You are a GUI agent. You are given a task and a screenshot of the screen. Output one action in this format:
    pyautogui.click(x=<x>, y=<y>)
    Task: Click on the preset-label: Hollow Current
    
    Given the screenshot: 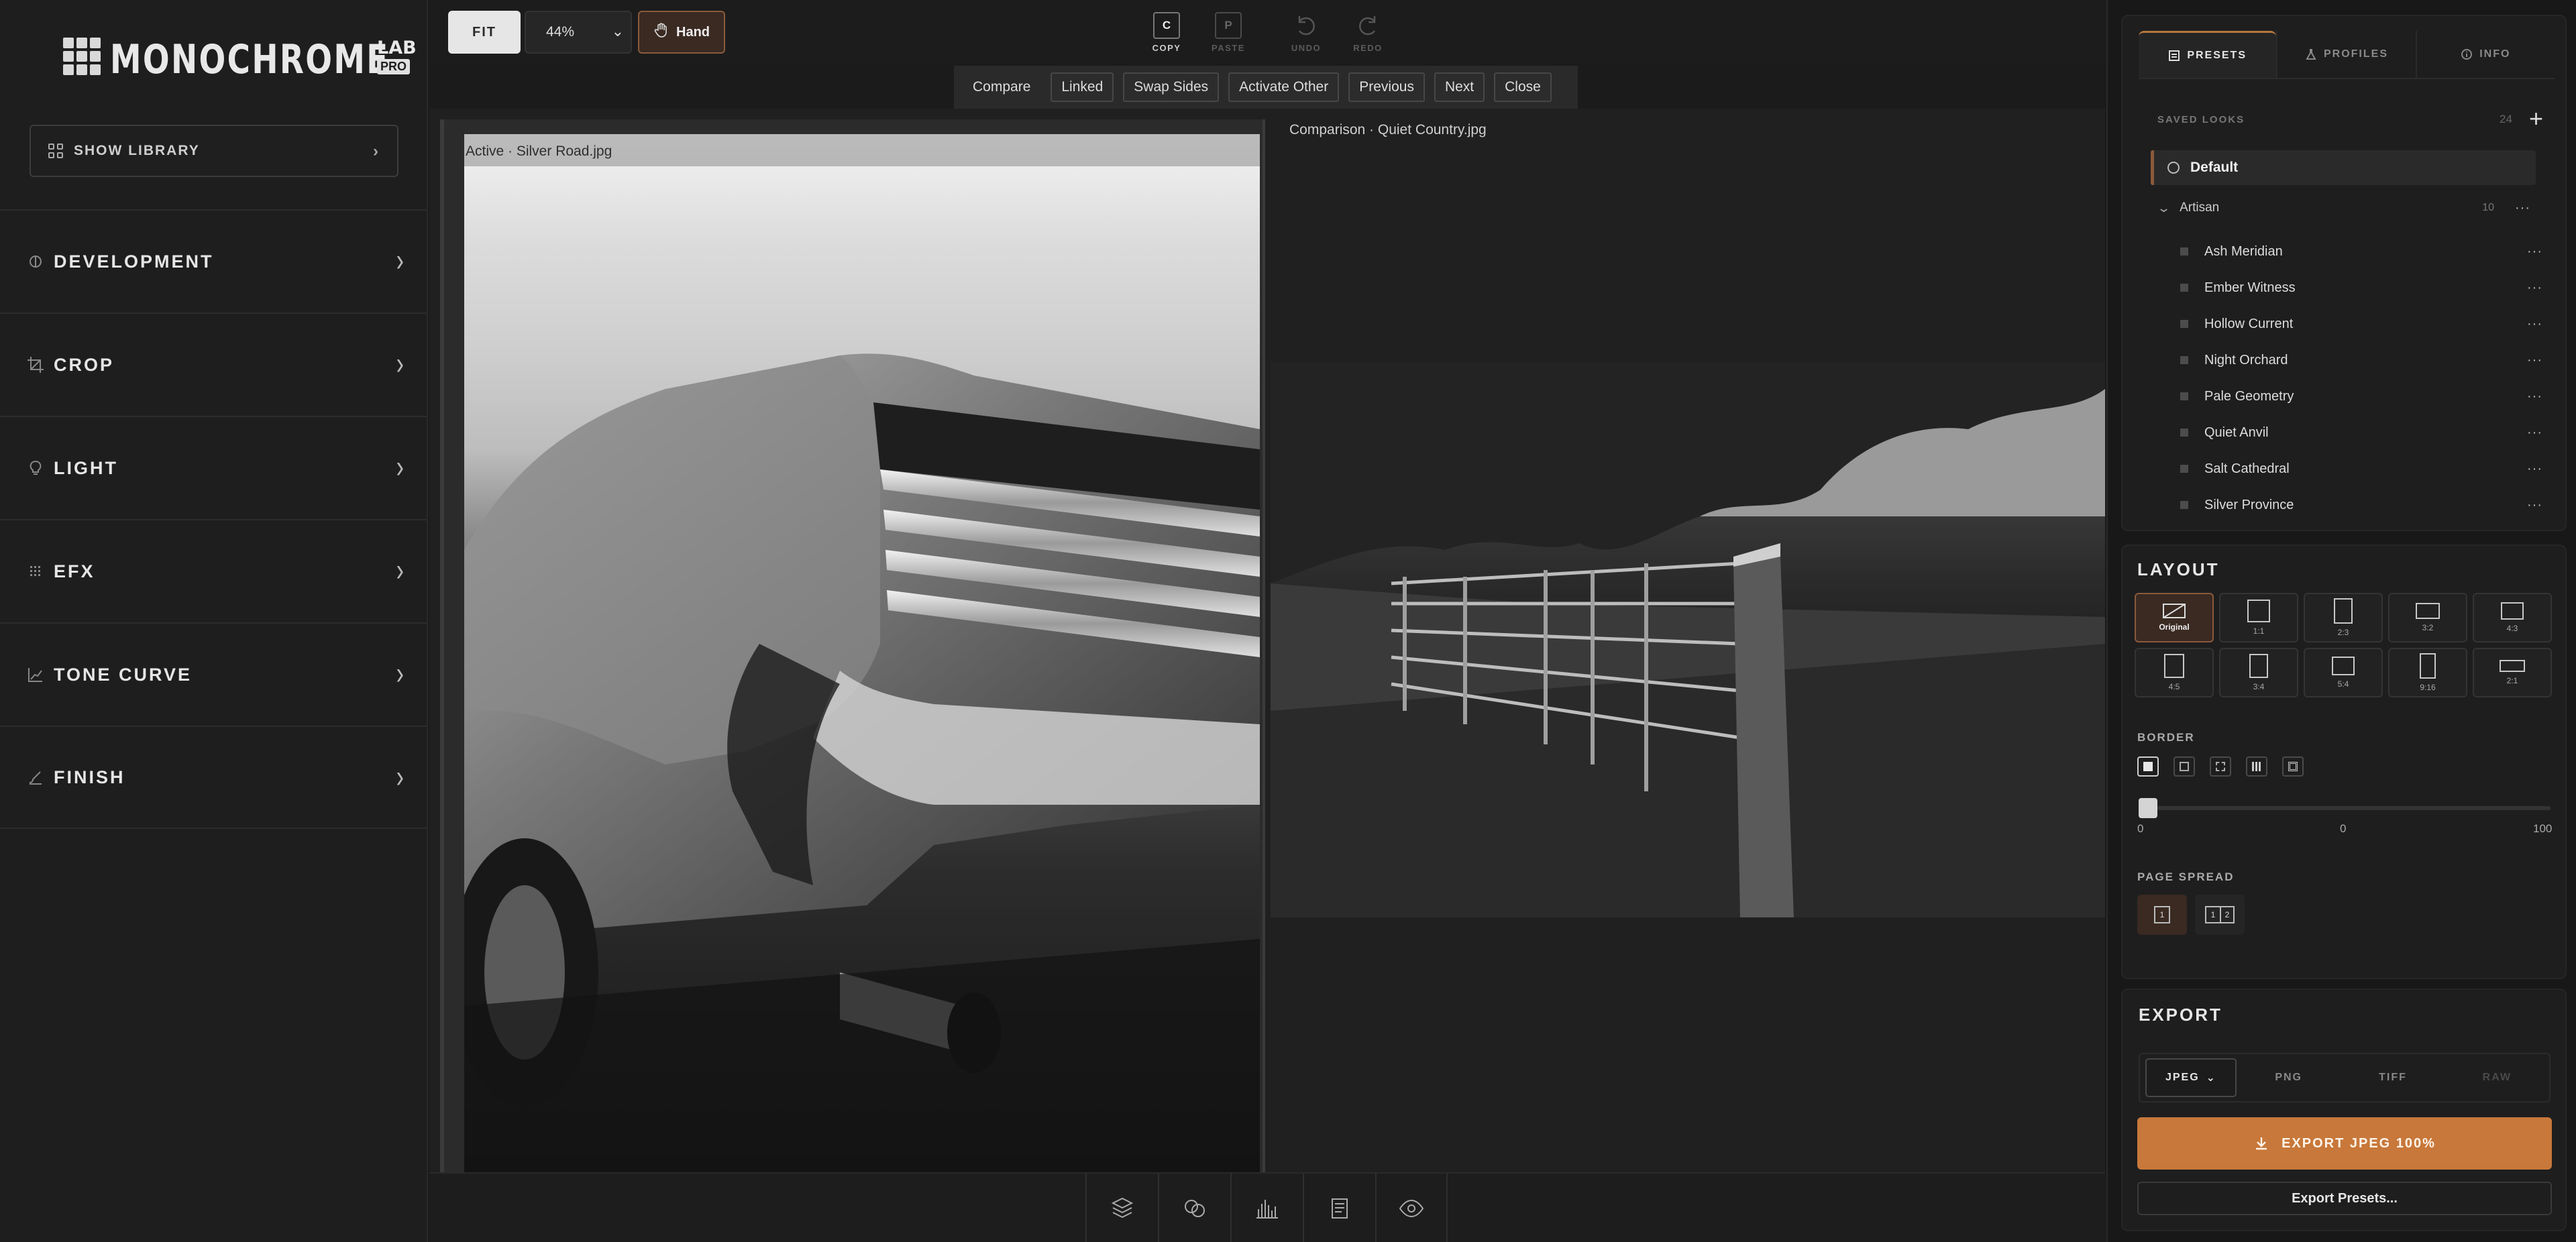 What is the action you would take?
    pyautogui.click(x=2249, y=323)
    